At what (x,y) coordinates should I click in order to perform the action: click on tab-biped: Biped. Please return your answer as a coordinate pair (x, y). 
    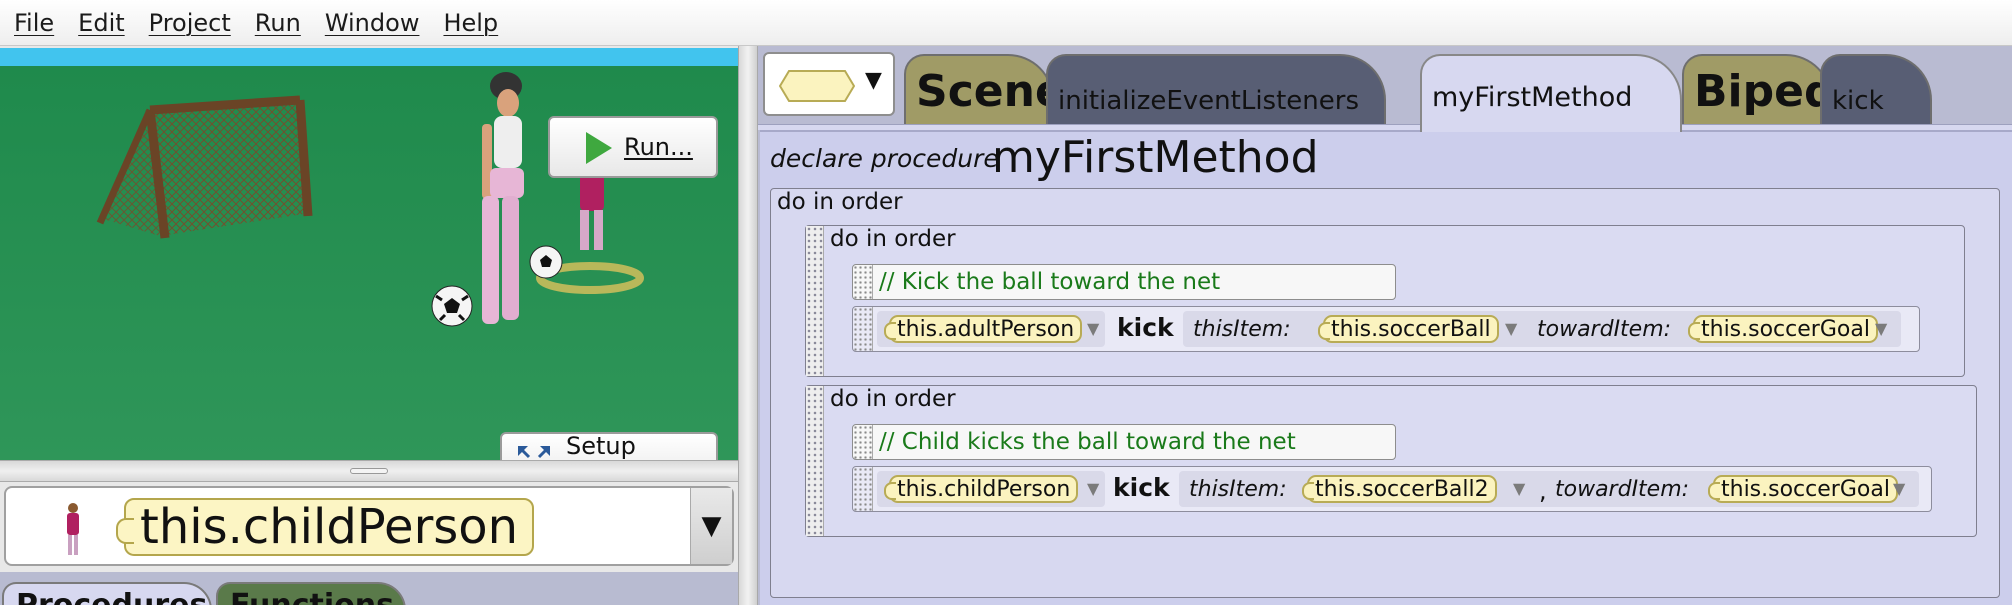
    Looking at the image, I should click on (1758, 90).